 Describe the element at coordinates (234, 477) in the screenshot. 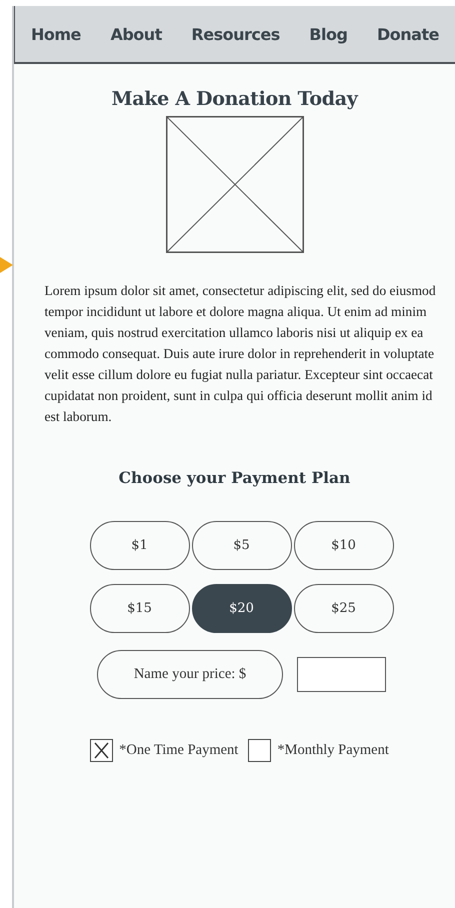

I see `section-heading: Choose your Payment Plan` at that location.